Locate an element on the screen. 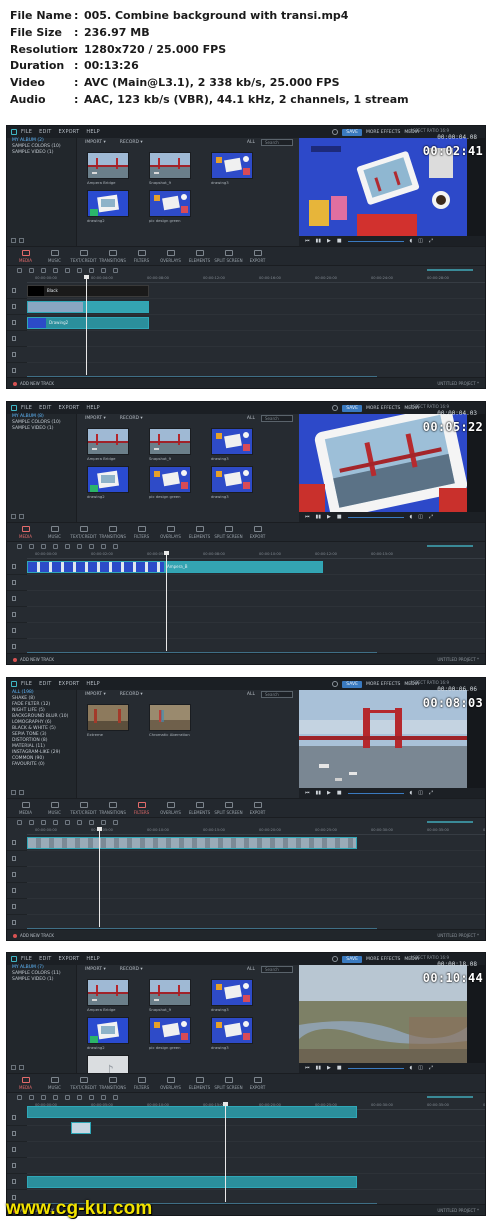  sidebar-item: FAVOURITE (0) is located at coordinates (41, 765).